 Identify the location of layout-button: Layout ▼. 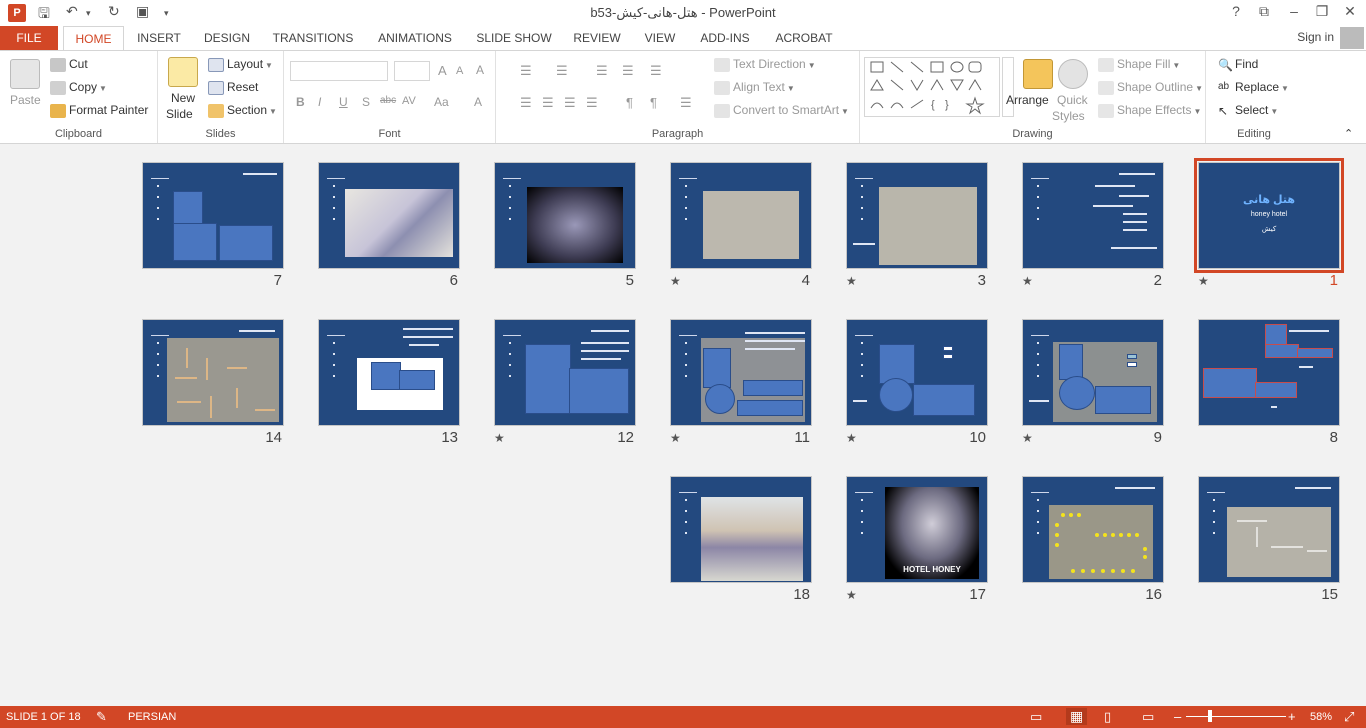
(240, 64).